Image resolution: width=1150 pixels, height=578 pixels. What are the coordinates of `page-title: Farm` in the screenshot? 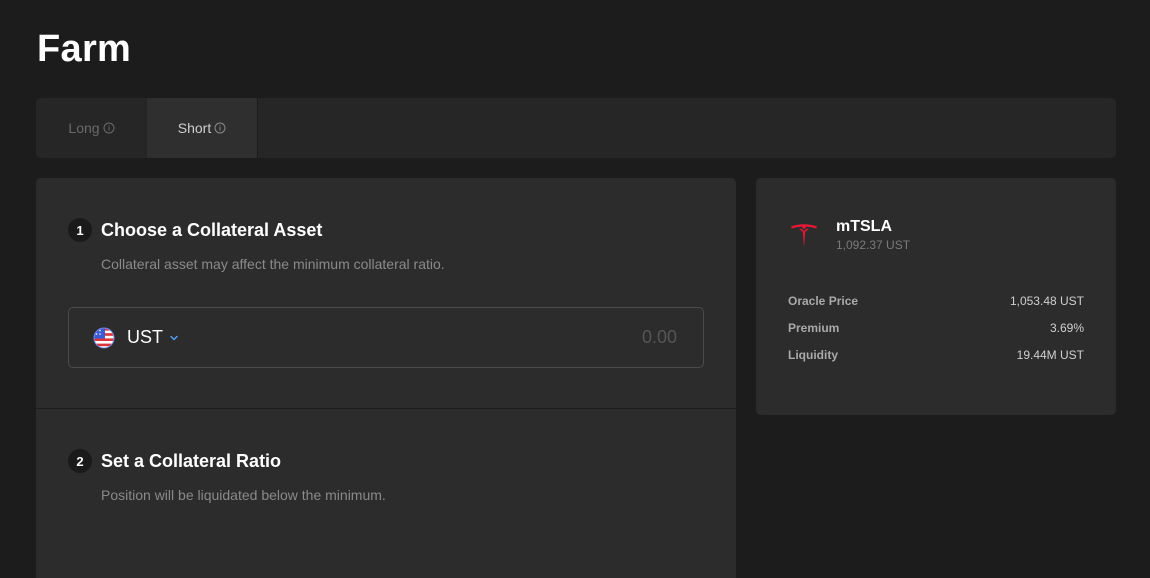 It's located at (84, 49).